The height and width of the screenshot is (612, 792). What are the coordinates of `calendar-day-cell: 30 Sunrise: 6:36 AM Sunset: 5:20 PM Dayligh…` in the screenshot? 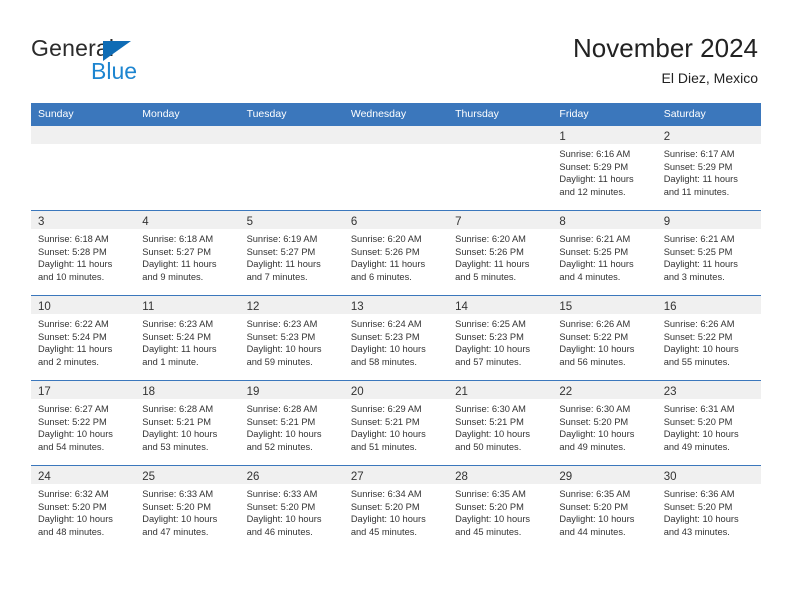 It's located at (708, 507).